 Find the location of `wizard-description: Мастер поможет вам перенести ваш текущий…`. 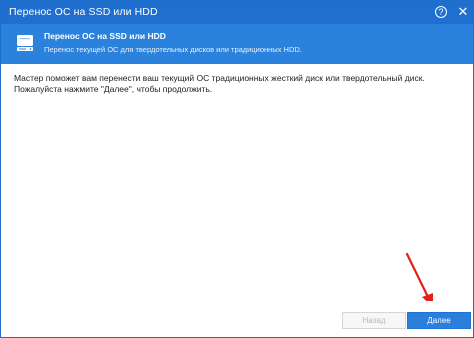

wizard-description: Мастер поможет вам перенести ваш текущий… is located at coordinates (219, 83).